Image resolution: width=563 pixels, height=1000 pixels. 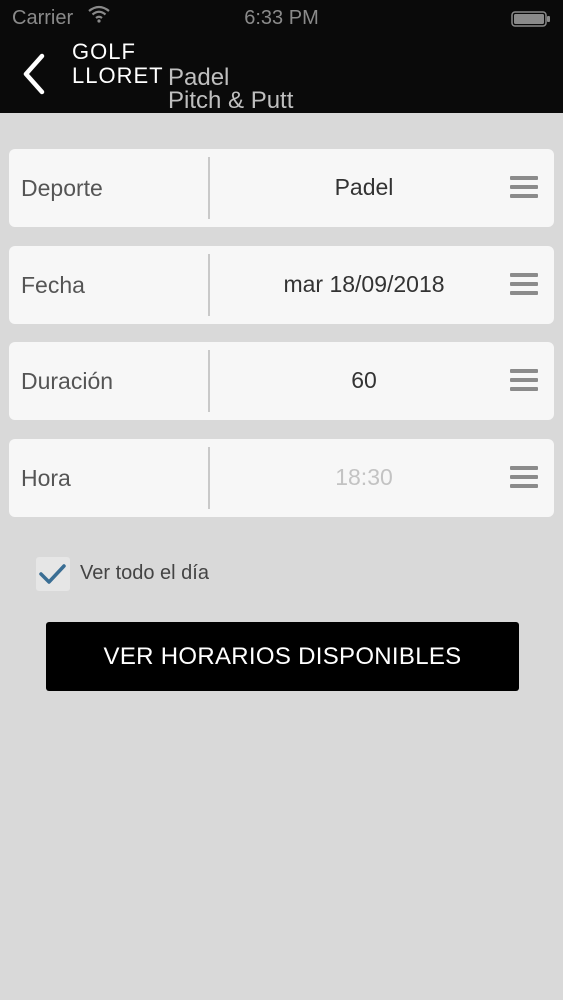 I want to click on logo-brand-line2: LLORET, so click(x=118, y=75).